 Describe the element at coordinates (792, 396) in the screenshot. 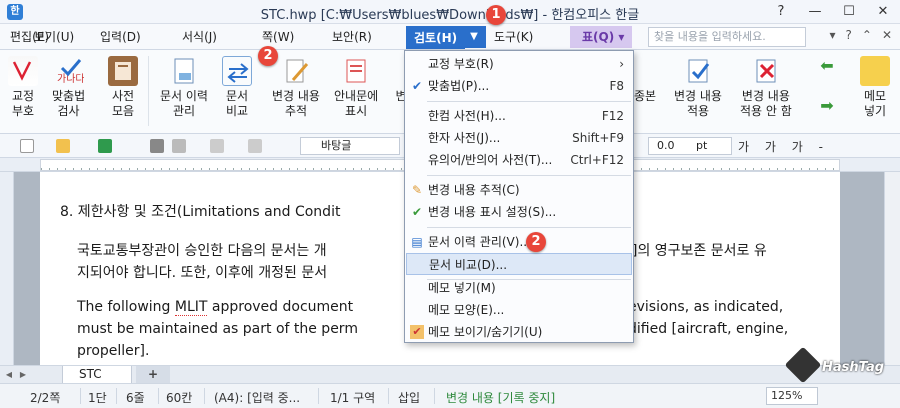

I see `zoom-select: 125%` at that location.